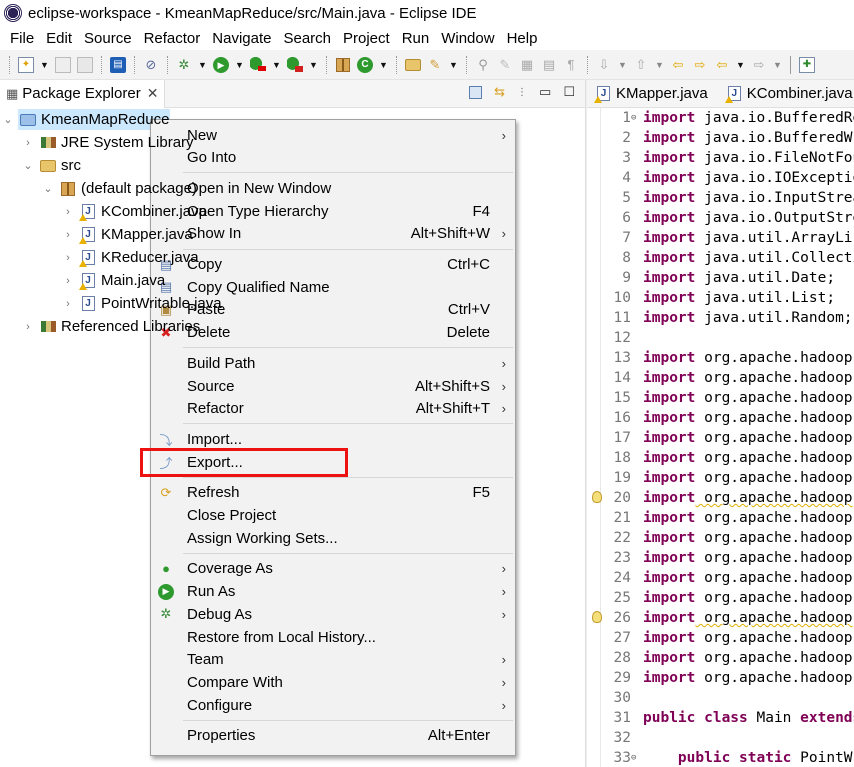 This screenshot has width=854, height=767. What do you see at coordinates (720, 378) in the screenshot?
I see `code-line: 14 import org.apache.hadoop` at bounding box center [720, 378].